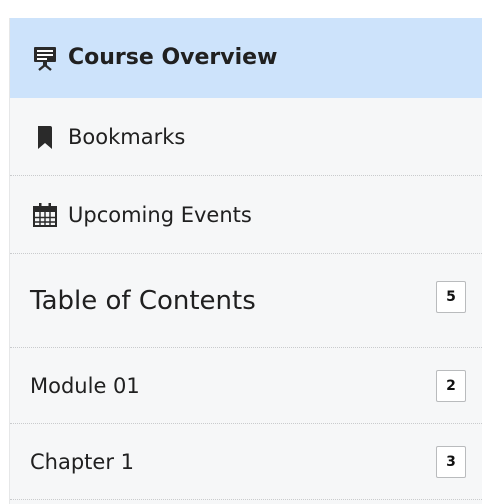 The height and width of the screenshot is (504, 490). I want to click on nav-item-upcoming-events: Upcoming Events, so click(246, 215).